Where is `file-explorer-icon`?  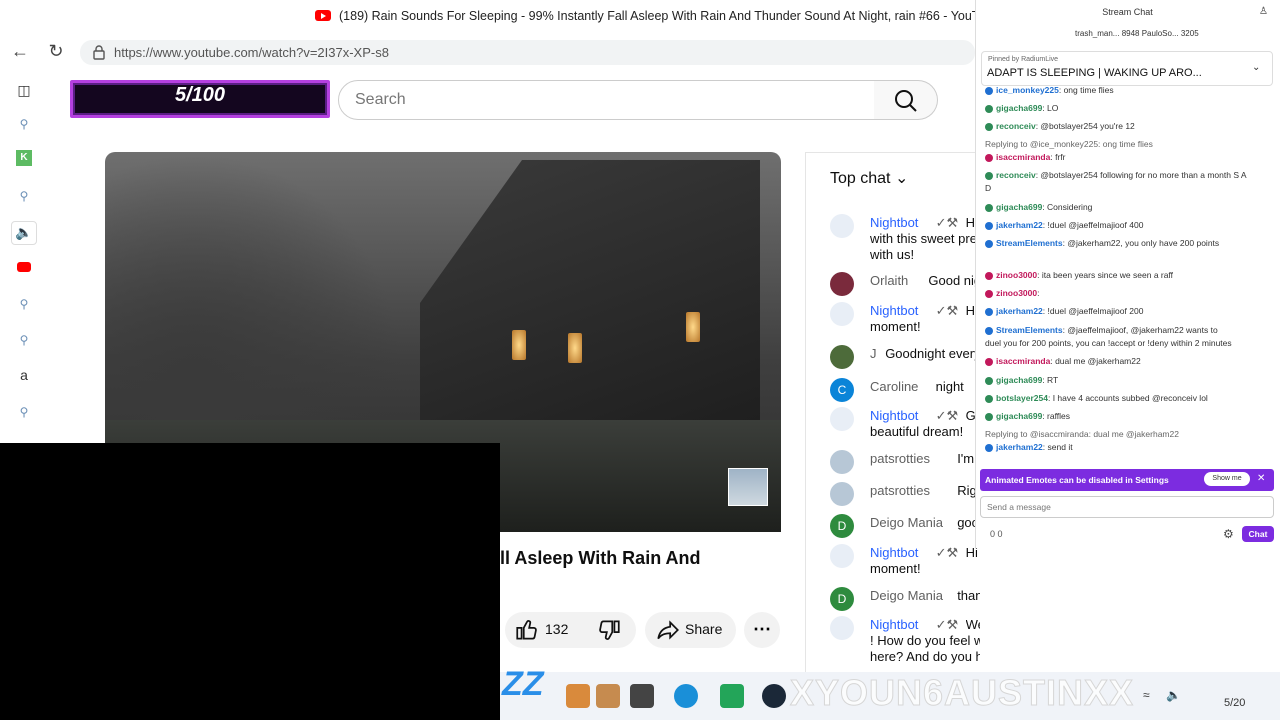
file-explorer-icon is located at coordinates (642, 696).